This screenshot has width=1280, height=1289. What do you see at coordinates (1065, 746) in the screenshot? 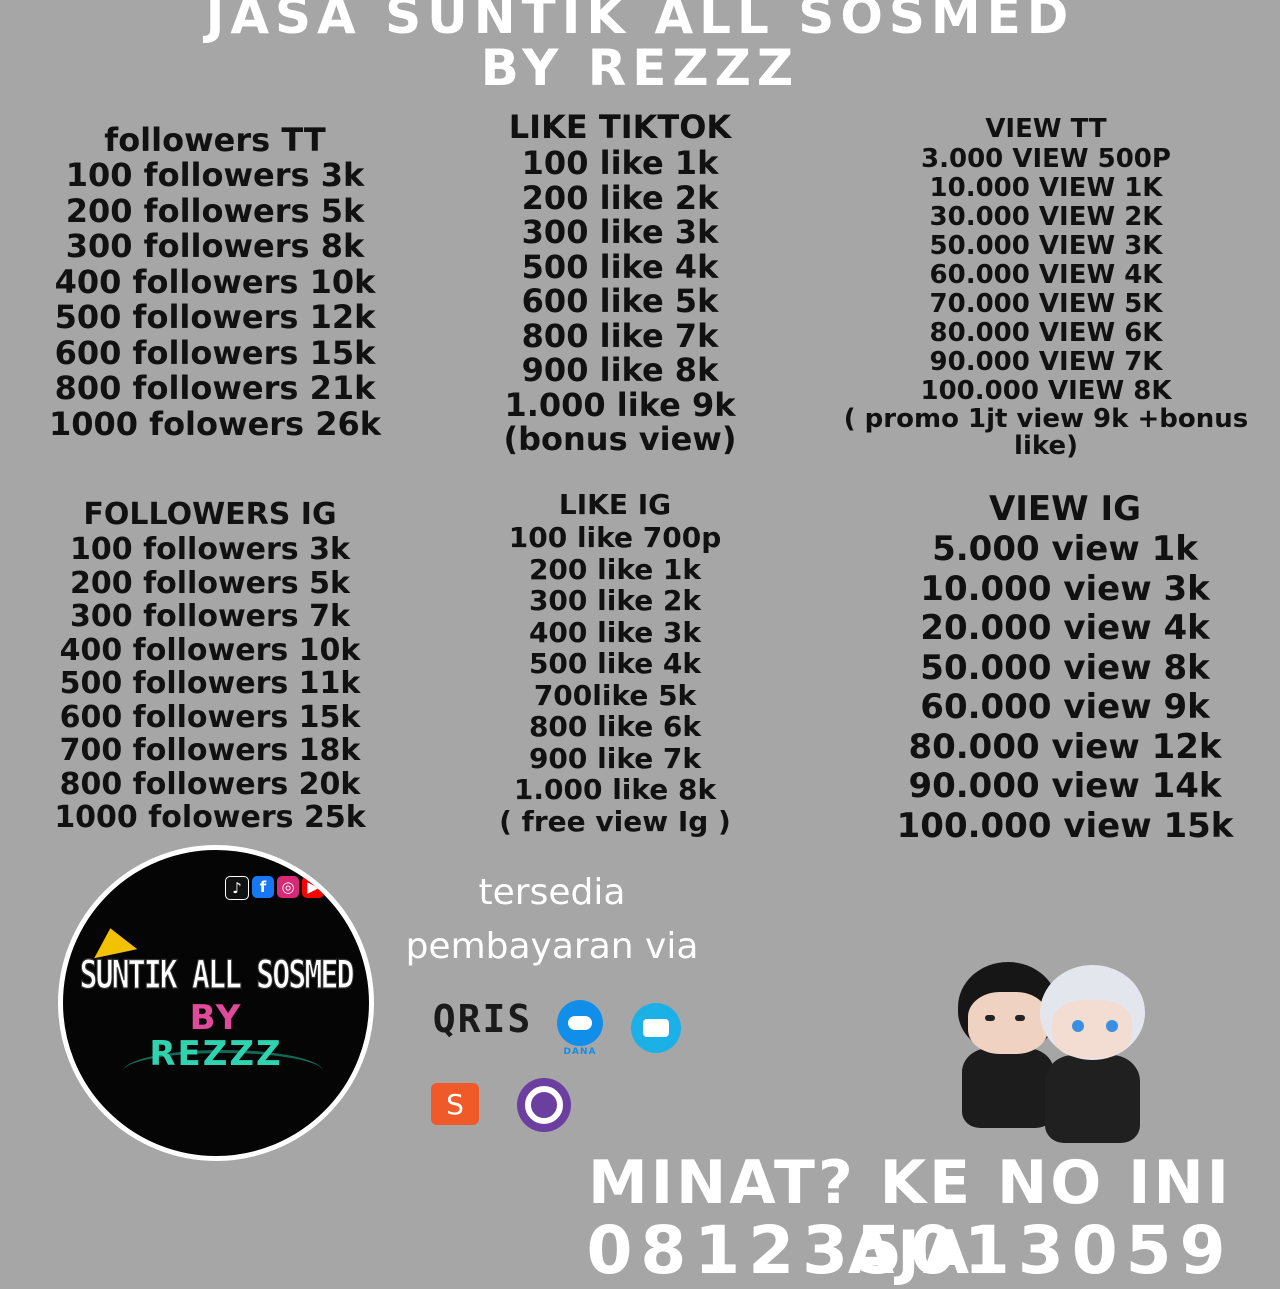
I see `price-row: 80.000 view 12k` at bounding box center [1065, 746].